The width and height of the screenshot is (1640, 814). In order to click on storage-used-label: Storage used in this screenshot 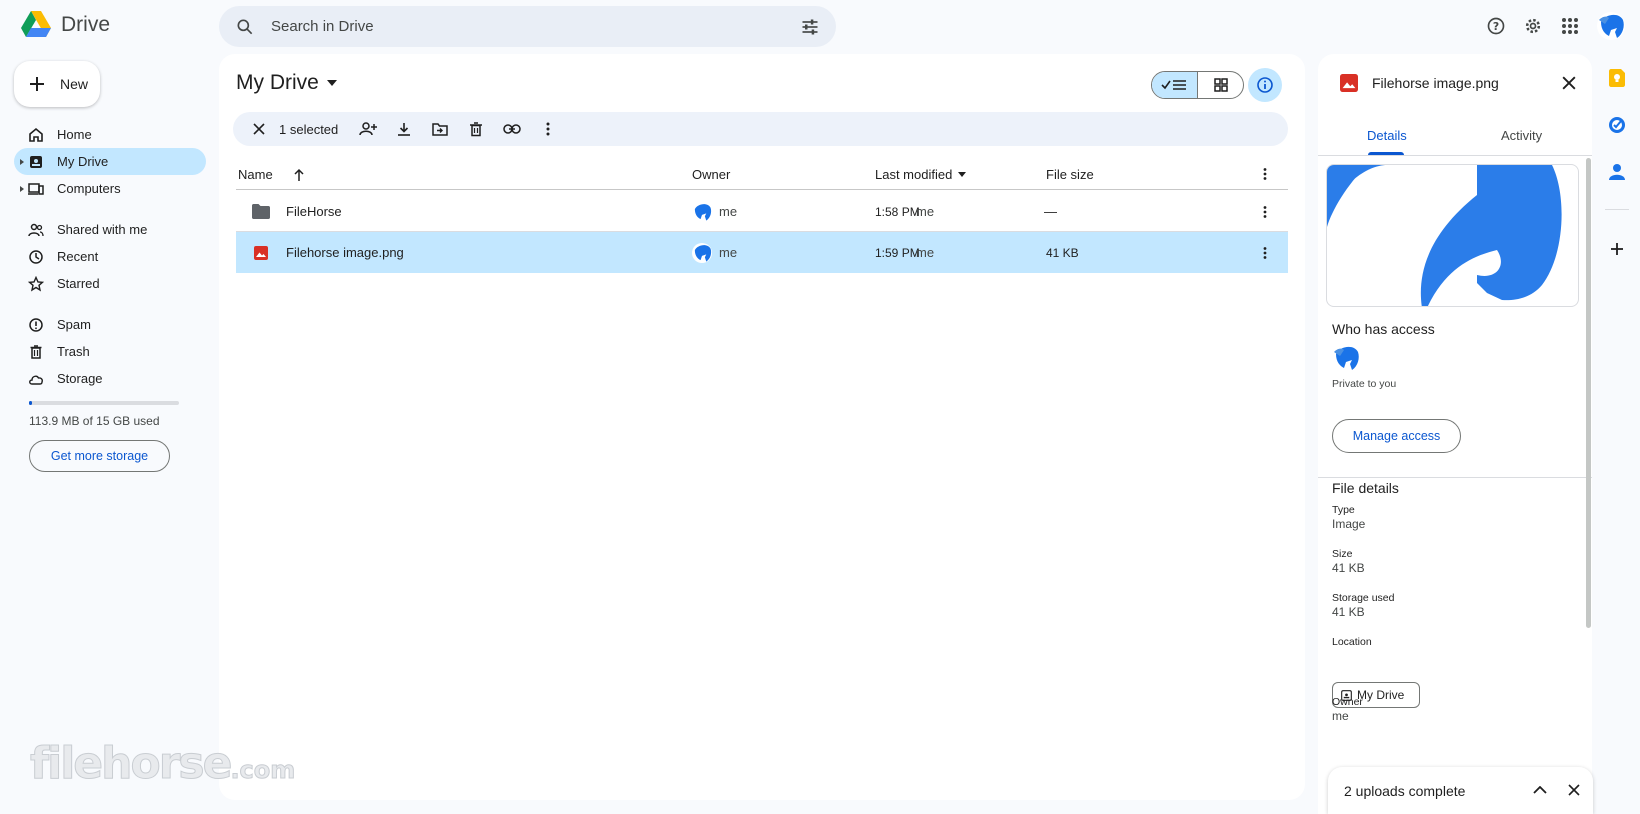, I will do `click(1363, 598)`.